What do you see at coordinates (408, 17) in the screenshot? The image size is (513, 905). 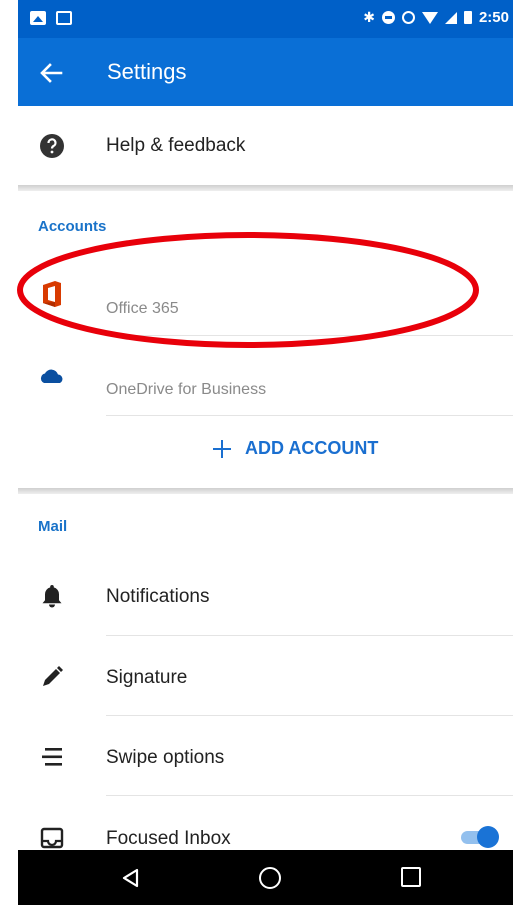 I see `alarm-icon` at bounding box center [408, 17].